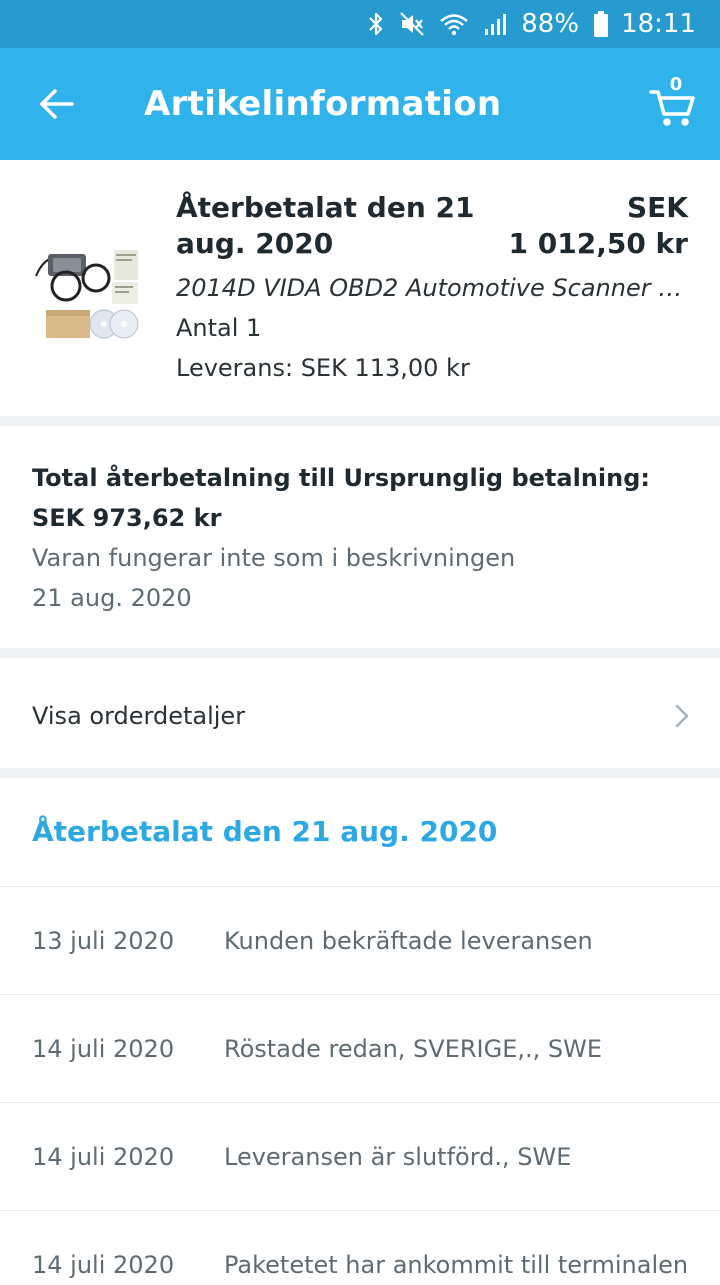 This screenshot has width=720, height=1285. What do you see at coordinates (454, 24) in the screenshot?
I see `wifi-icon` at bounding box center [454, 24].